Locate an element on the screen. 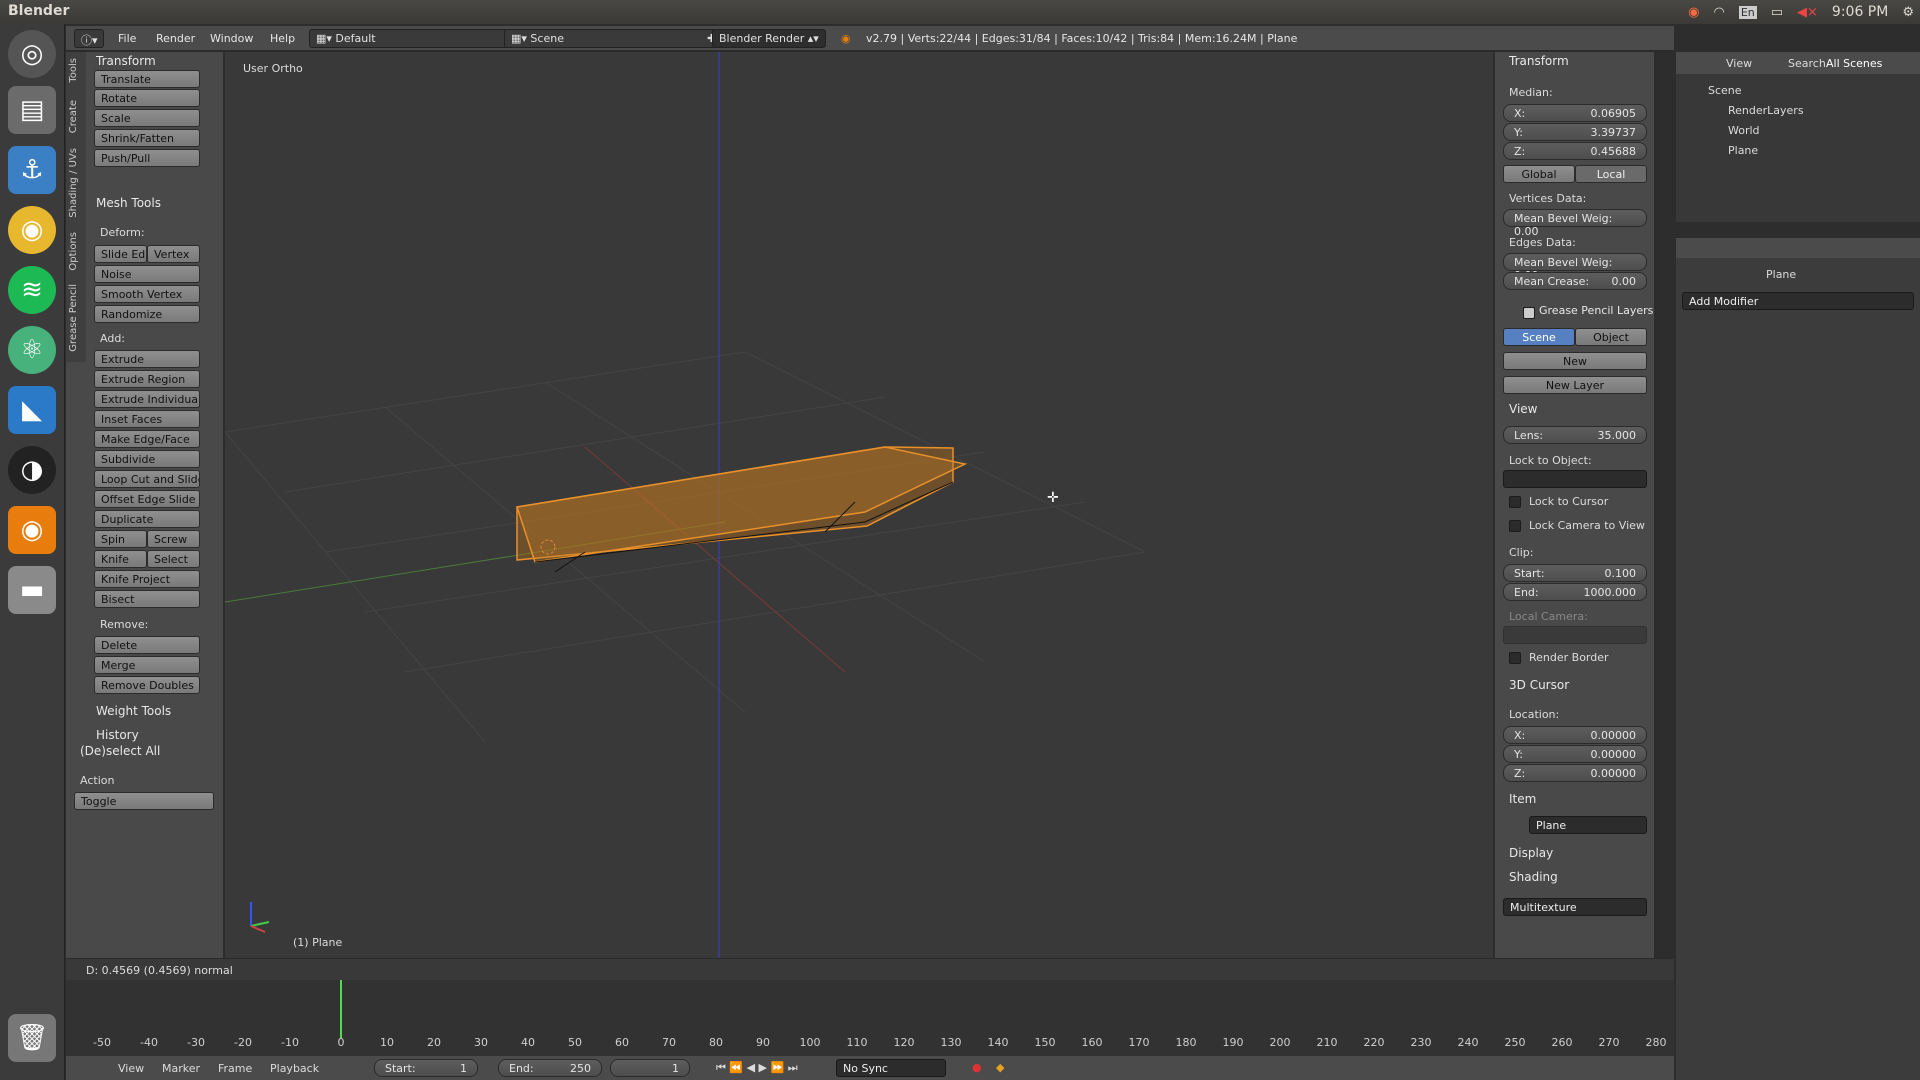  timeline-menu-playback: Playback is located at coordinates (294, 1068).